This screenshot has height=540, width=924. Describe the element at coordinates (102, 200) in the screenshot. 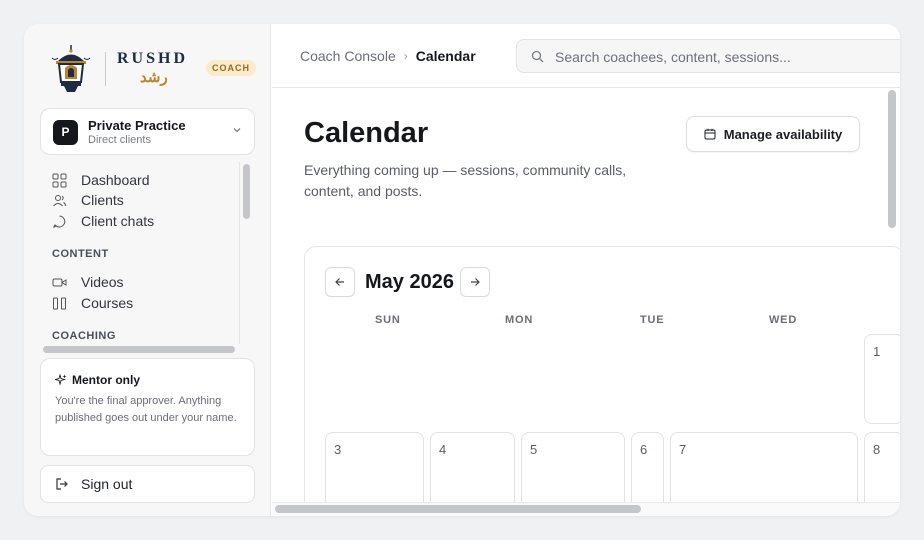

I see `sidebar-item-label: Clients` at that location.